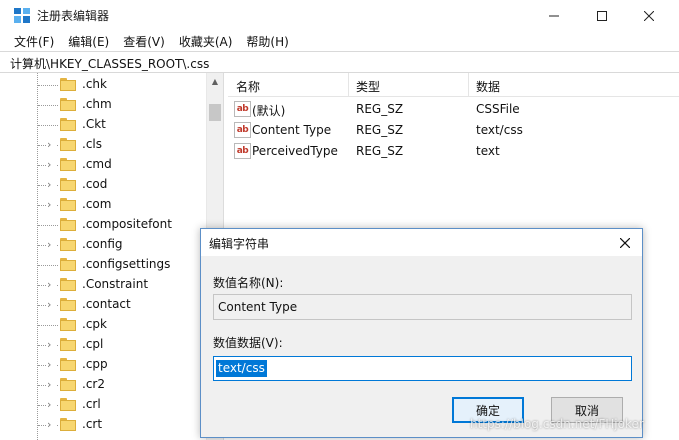 This screenshot has width=679, height=440. I want to click on value-row: ab Content Type REG_SZ text/css, so click(453, 130).